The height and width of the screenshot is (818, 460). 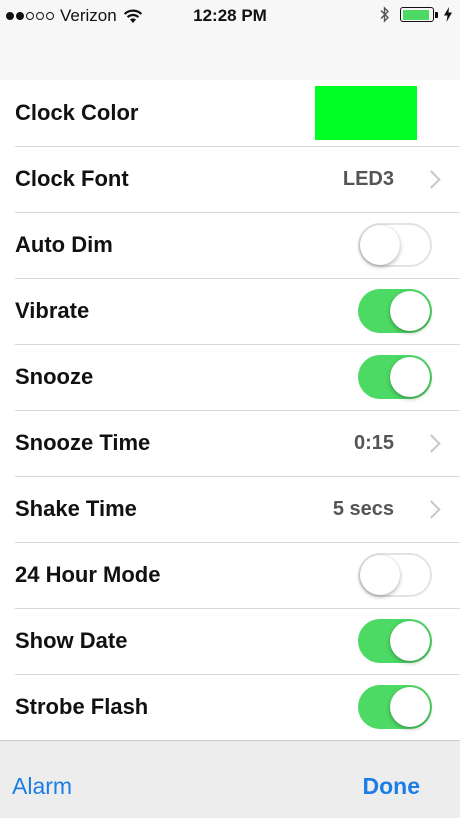 I want to click on snooze-label: Snooze, so click(x=54, y=376).